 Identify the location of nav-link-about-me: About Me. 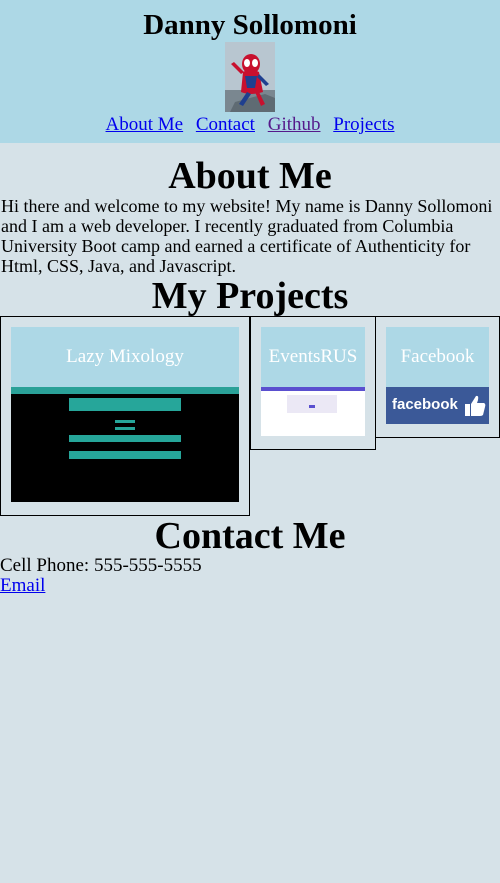
(145, 124).